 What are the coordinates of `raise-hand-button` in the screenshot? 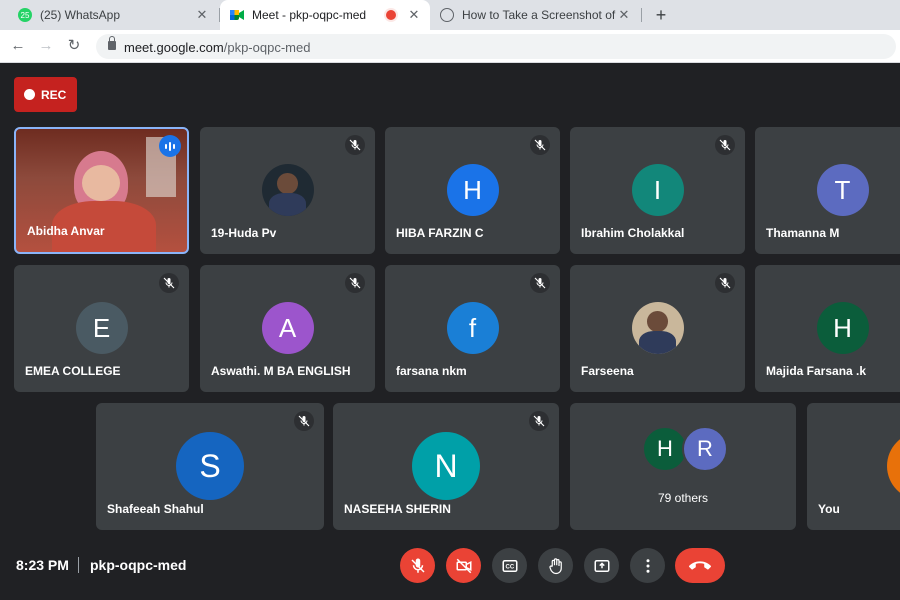 It's located at (555, 565).